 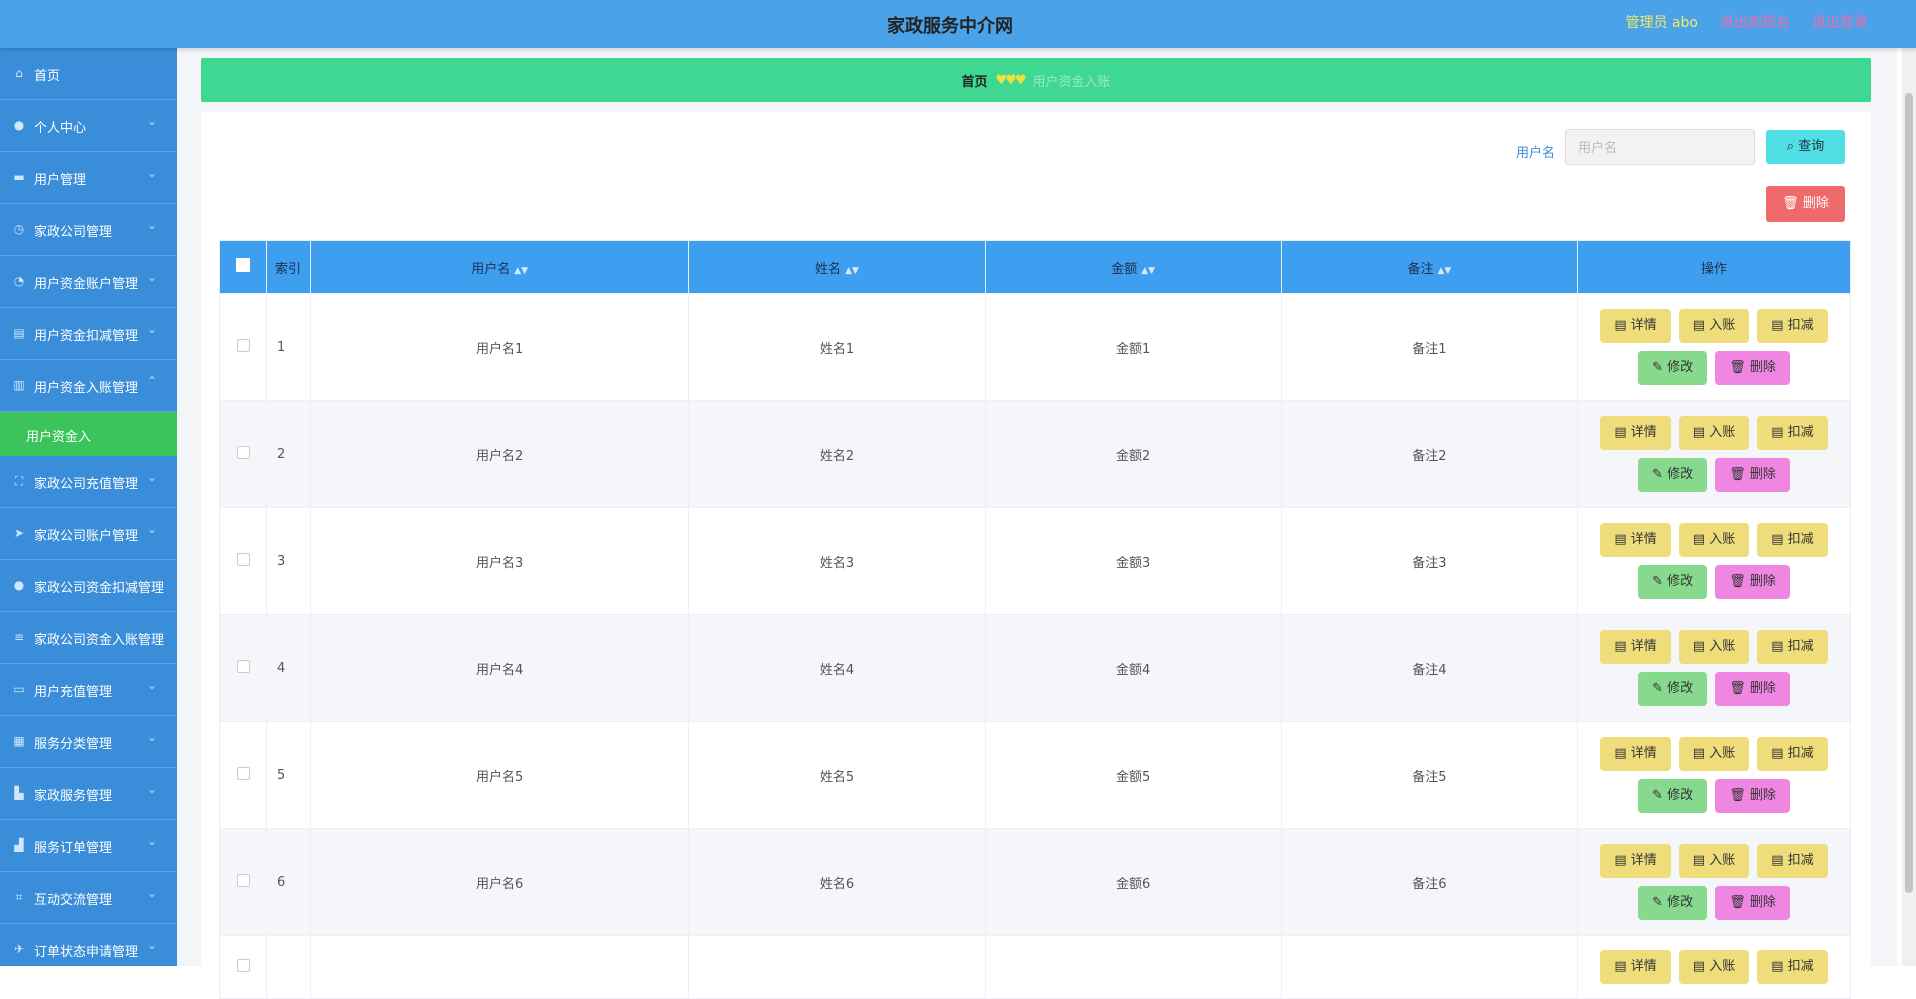 What do you see at coordinates (1643, 966) in the screenshot?
I see `detail-label: 详情` at bounding box center [1643, 966].